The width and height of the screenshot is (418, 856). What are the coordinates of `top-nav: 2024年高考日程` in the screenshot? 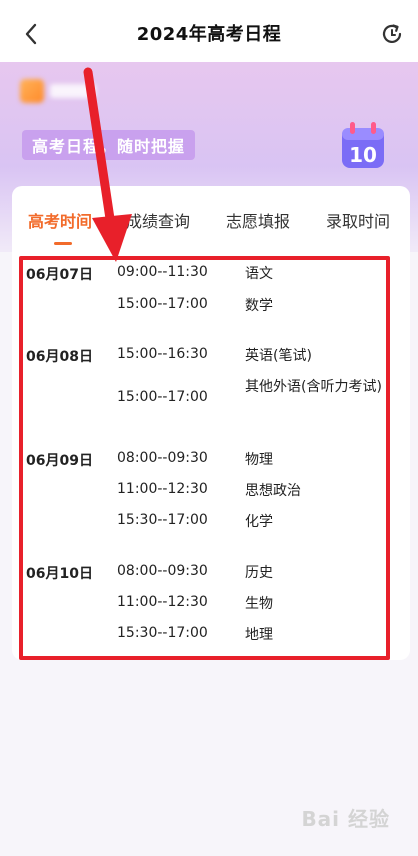 It's located at (209, 33).